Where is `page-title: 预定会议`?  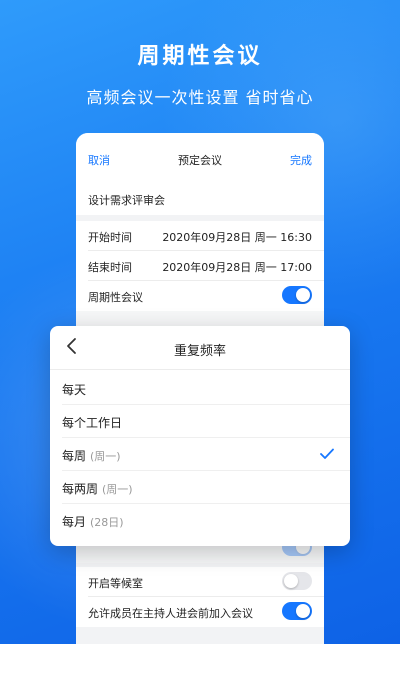
page-title: 预定会议 is located at coordinates (200, 160).